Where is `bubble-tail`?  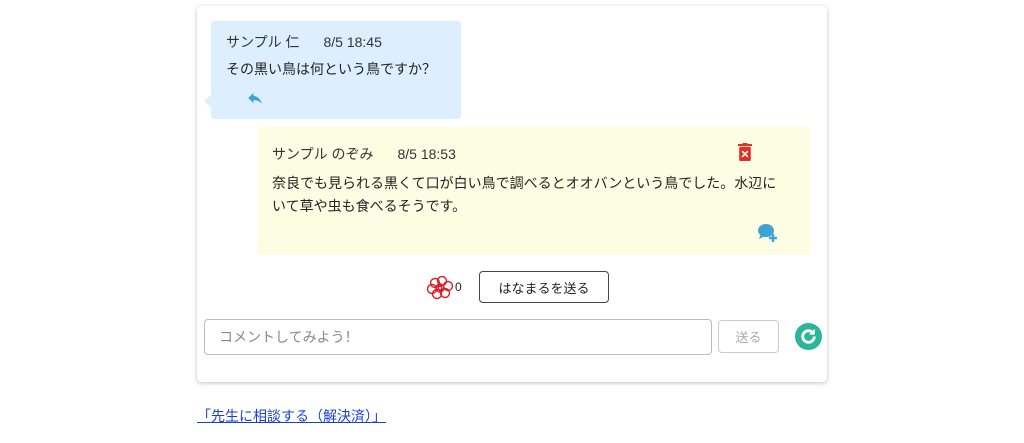
bubble-tail is located at coordinates (207, 101).